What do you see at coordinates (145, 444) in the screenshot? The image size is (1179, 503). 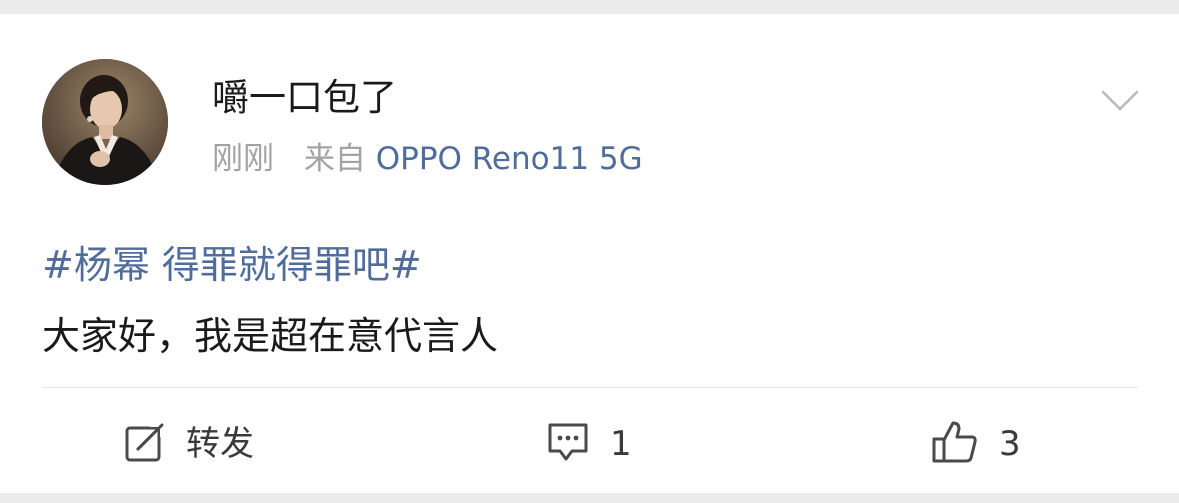 I see `share-icon` at bounding box center [145, 444].